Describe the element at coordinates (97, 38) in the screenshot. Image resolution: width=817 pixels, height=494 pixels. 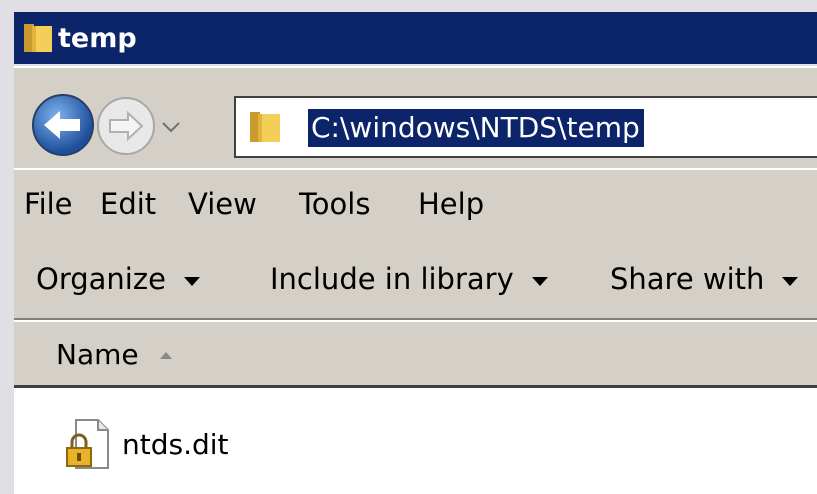
I see `window-title: temp` at that location.